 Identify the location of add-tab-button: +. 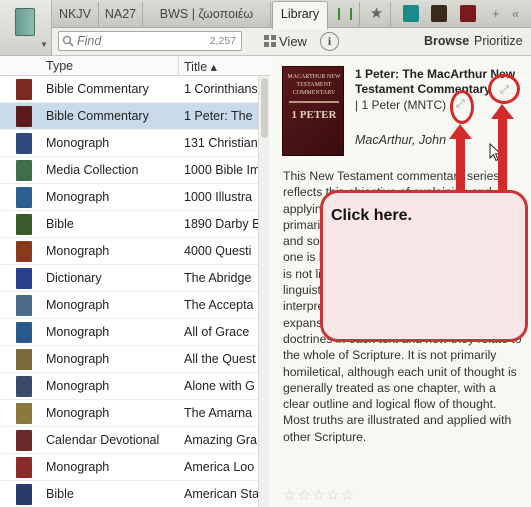
(496, 13).